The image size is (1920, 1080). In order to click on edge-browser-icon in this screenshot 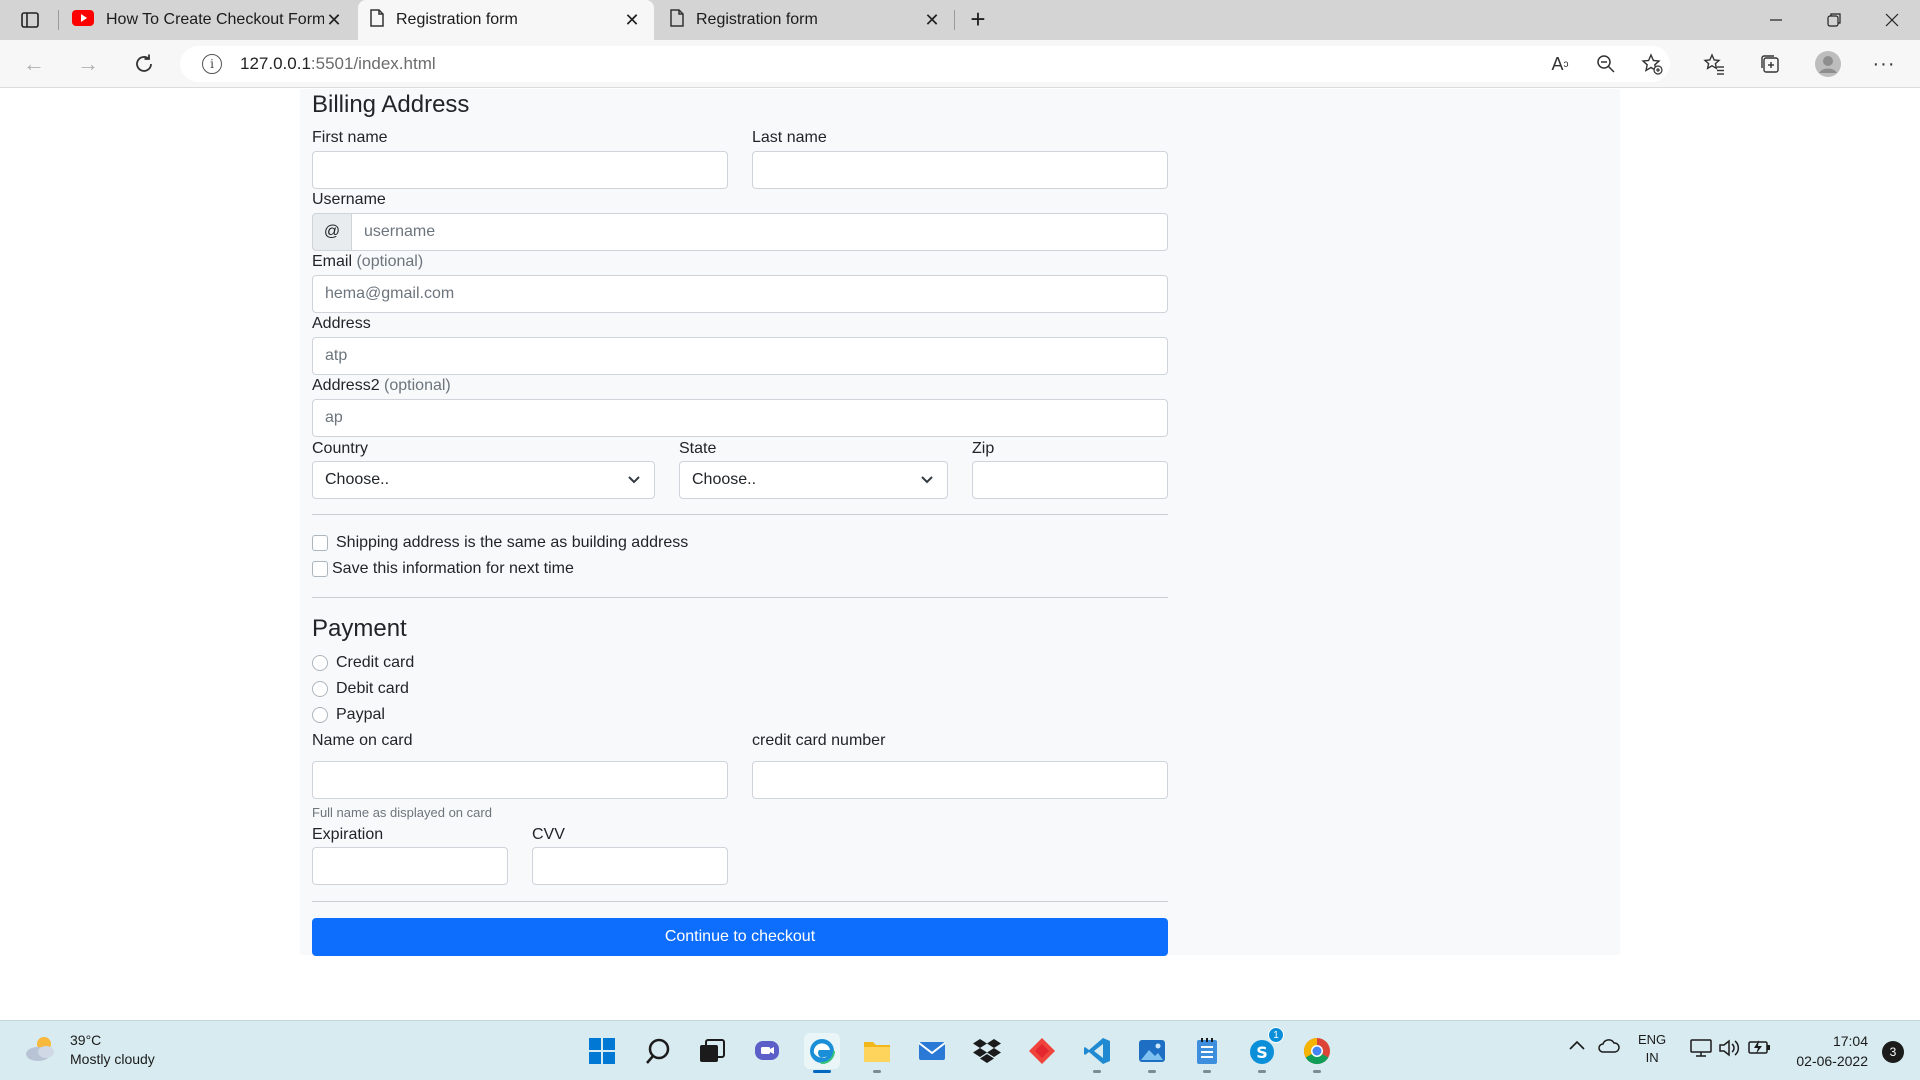, I will do `click(822, 1053)`.